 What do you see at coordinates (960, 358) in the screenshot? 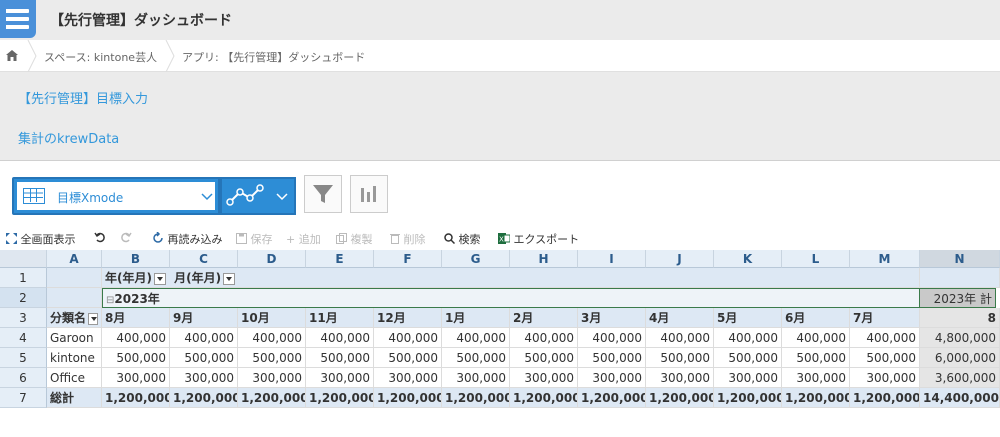
I see `total-cell: 6,000,000` at bounding box center [960, 358].